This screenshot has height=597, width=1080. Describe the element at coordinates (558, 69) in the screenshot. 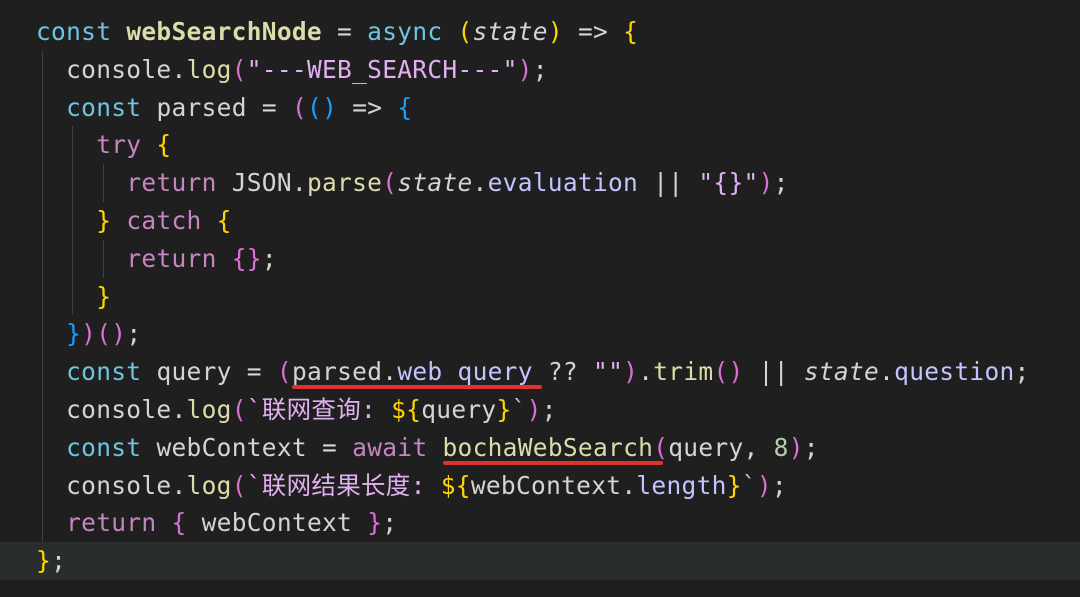

I see `code-line: console.log("---WEB_SEARCH---");` at that location.